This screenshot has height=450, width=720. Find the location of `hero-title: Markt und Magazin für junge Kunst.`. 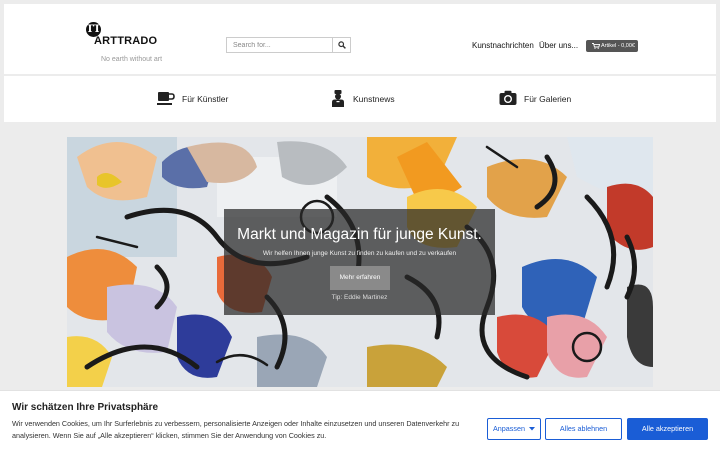

hero-title: Markt und Magazin für junge Kunst. is located at coordinates (359, 234).